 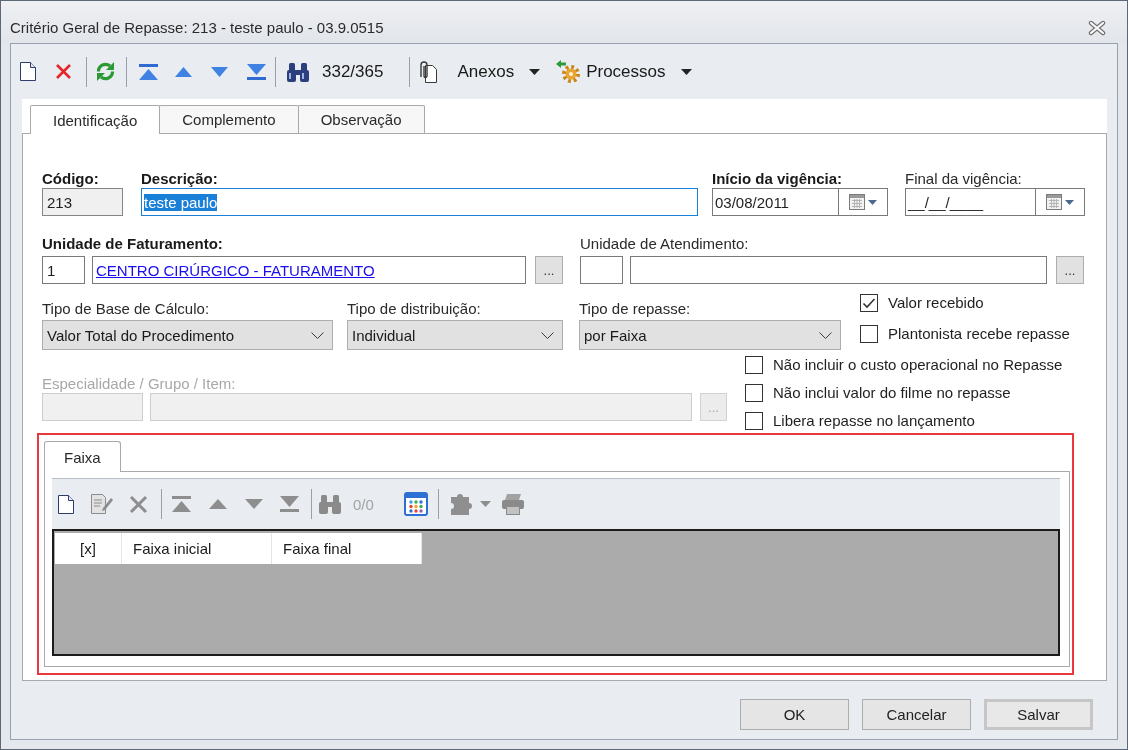 What do you see at coordinates (298, 71) in the screenshot?
I see `binoculars-icon` at bounding box center [298, 71].